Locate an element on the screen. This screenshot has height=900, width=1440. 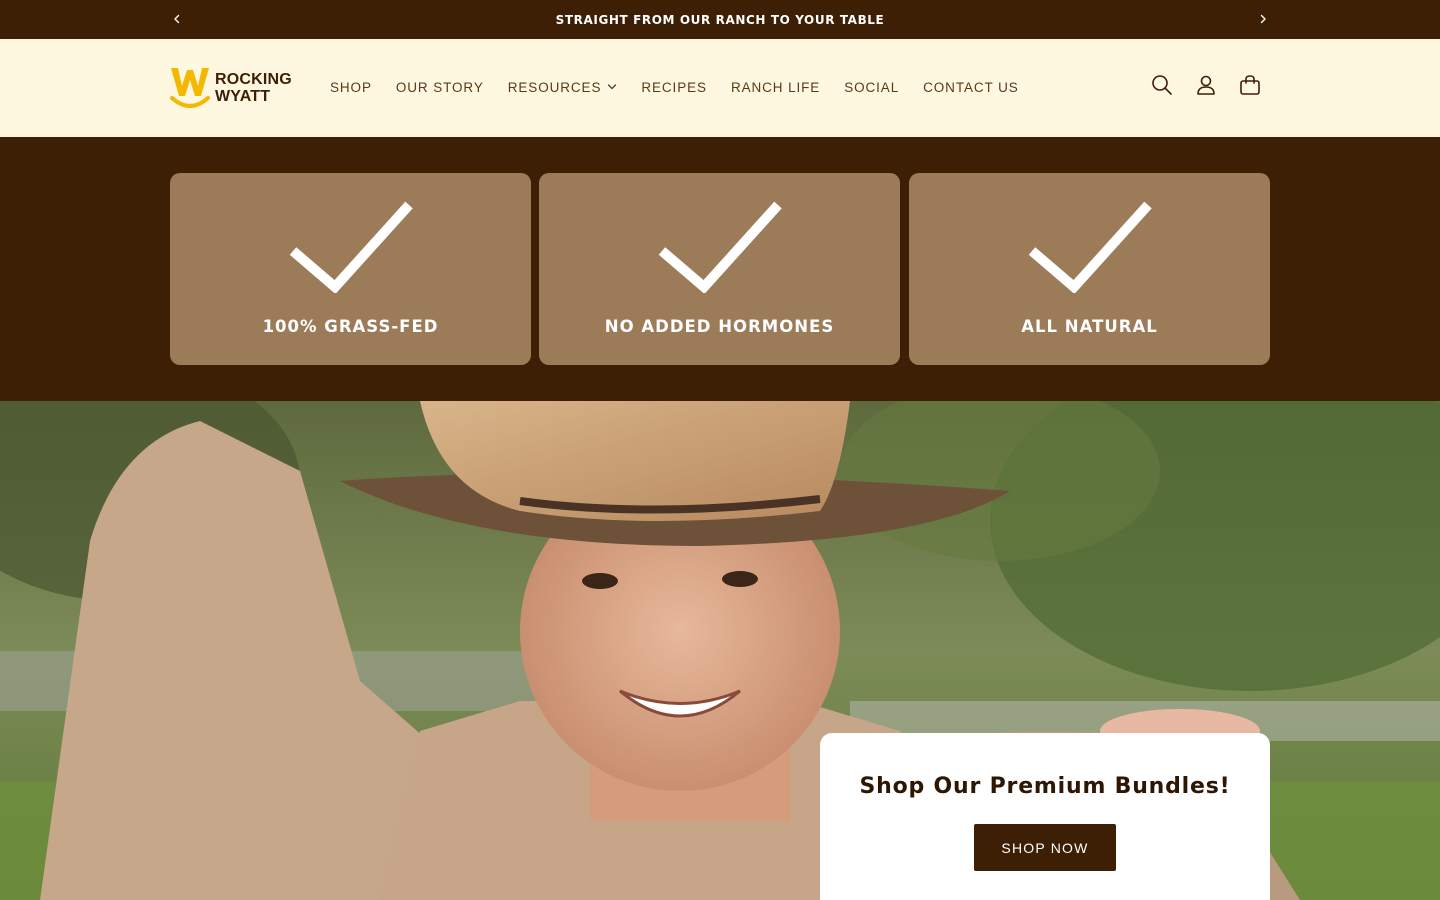
chevron-down-icon is located at coordinates (612, 87).